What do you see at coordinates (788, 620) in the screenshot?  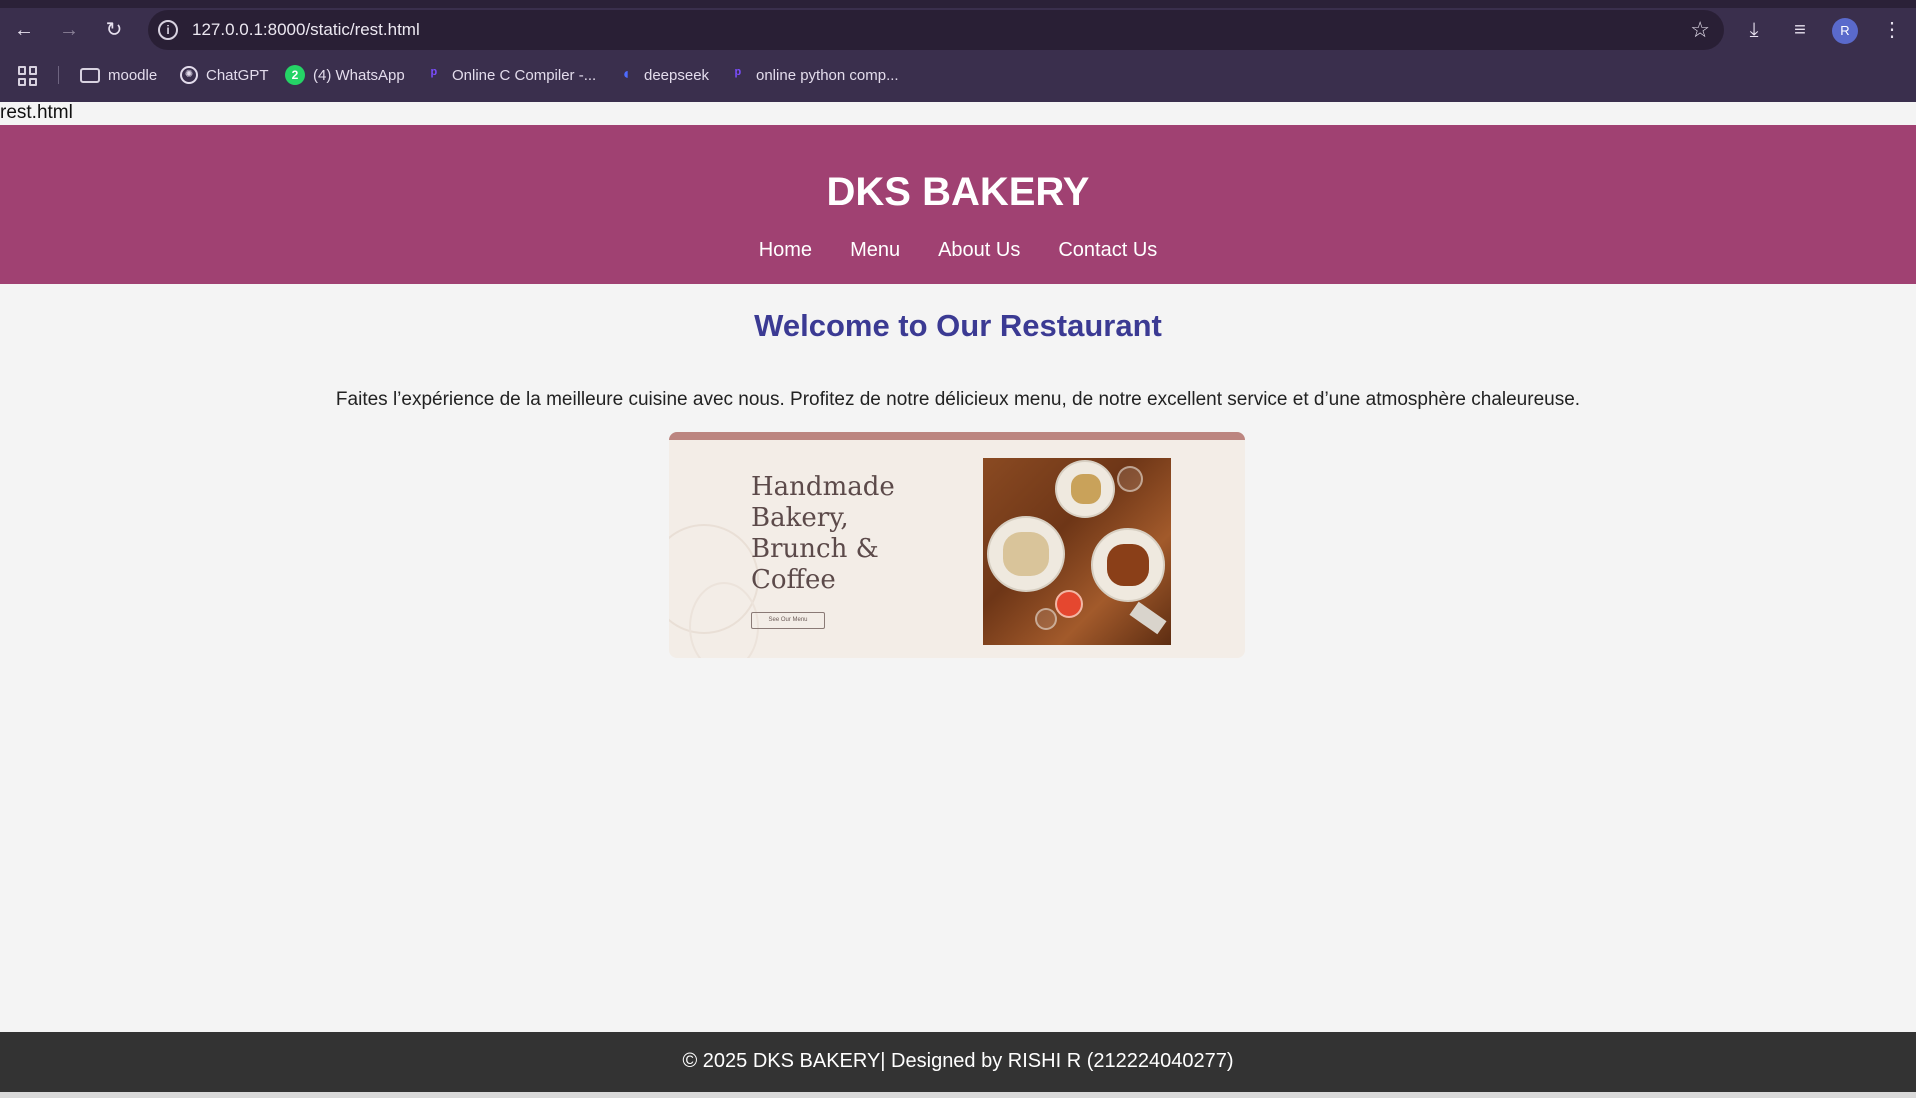 I see `see-menu-button: See Our Menu` at bounding box center [788, 620].